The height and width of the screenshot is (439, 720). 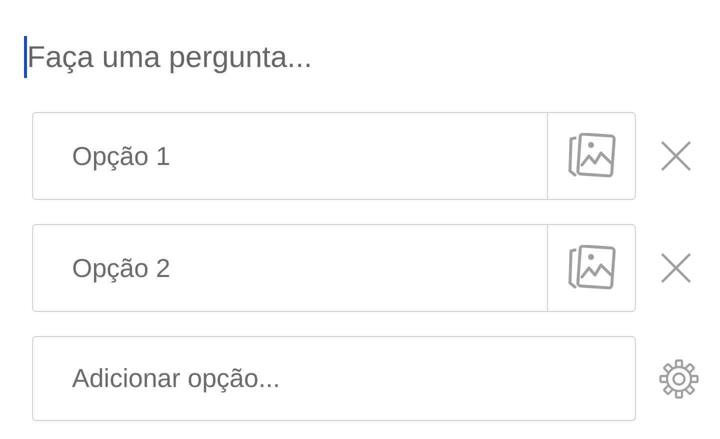 I want to click on option-input: Opção 1, so click(x=290, y=156).